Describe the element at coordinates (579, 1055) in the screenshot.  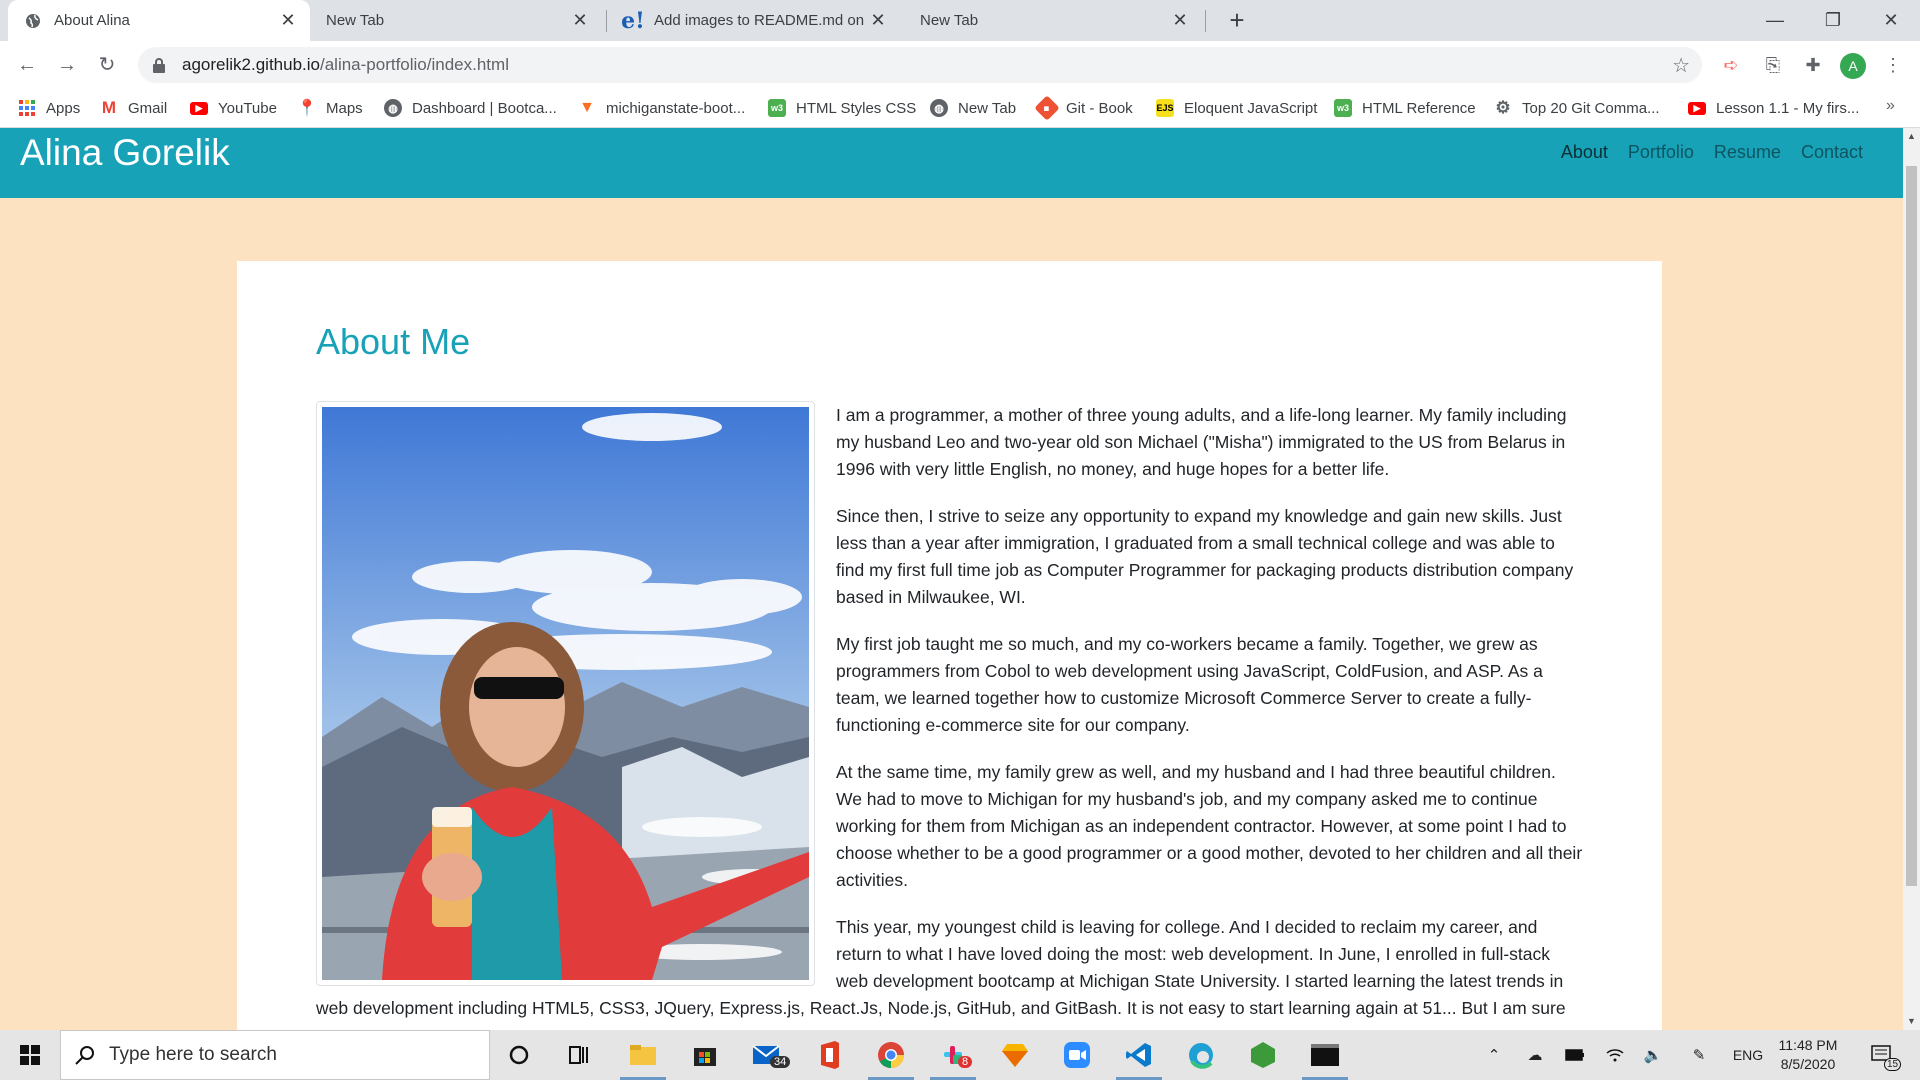
I see `task-view-icon` at that location.